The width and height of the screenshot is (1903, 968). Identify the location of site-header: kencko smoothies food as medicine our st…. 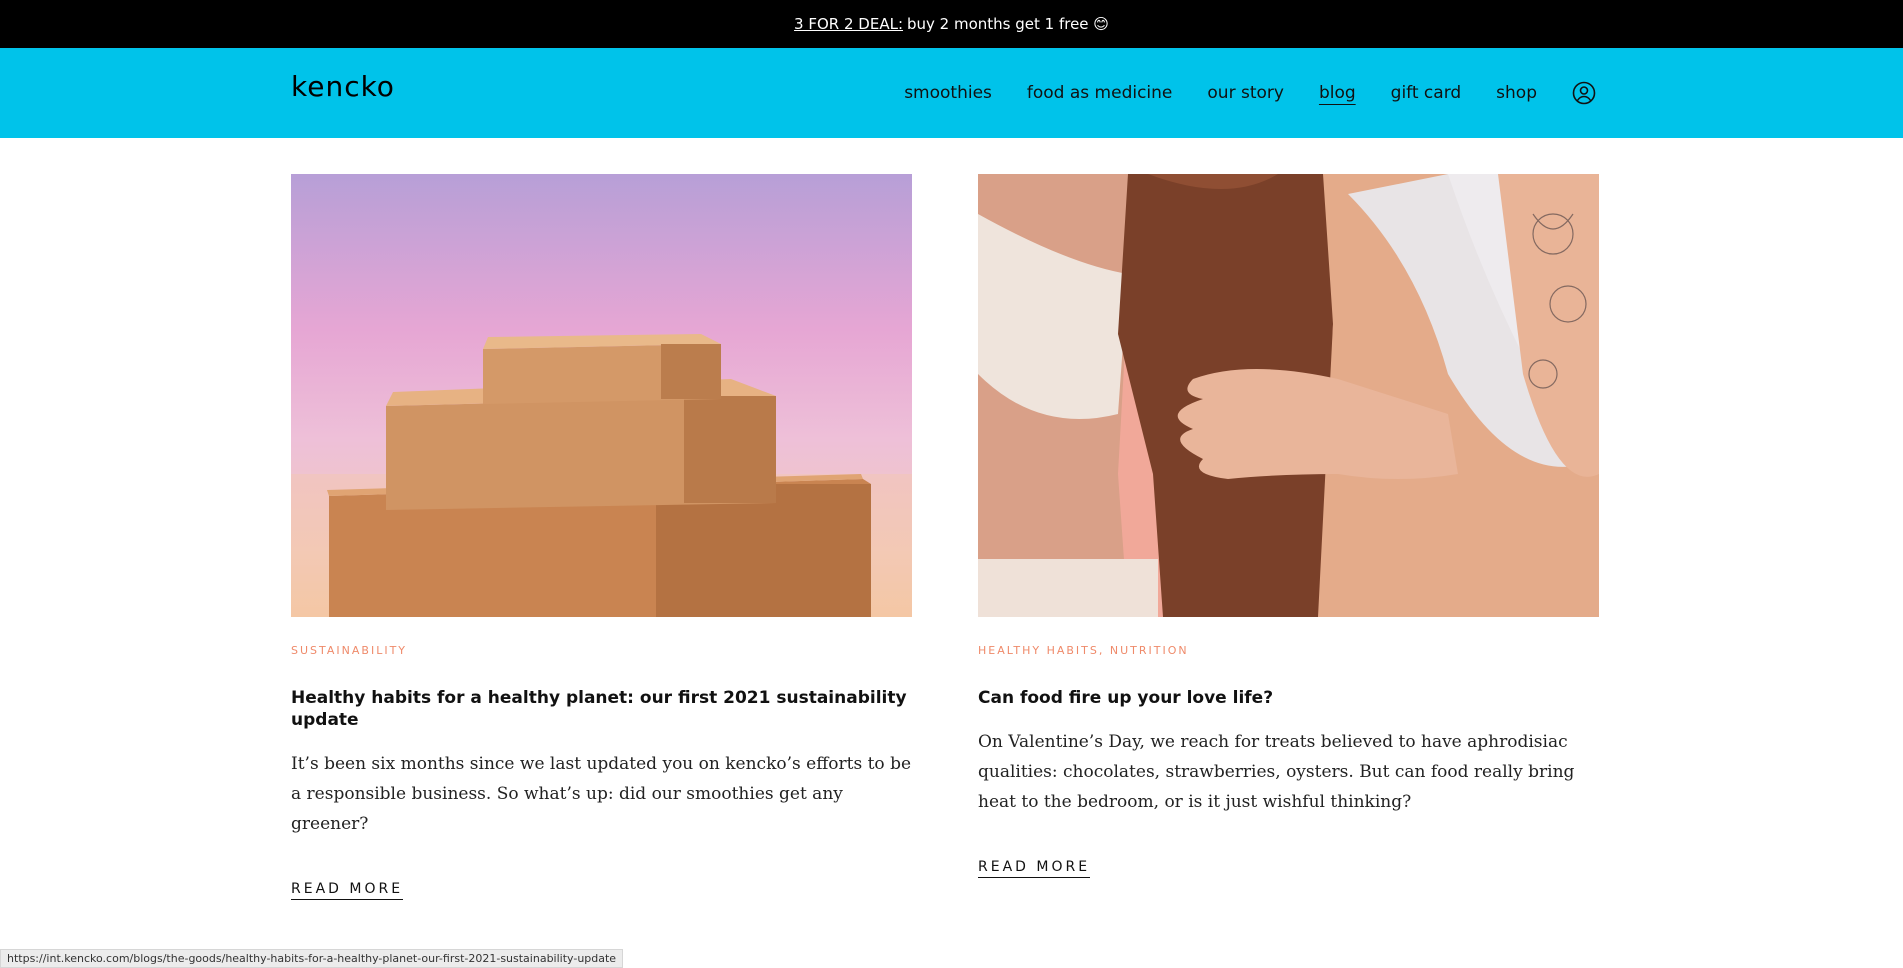
(951, 93).